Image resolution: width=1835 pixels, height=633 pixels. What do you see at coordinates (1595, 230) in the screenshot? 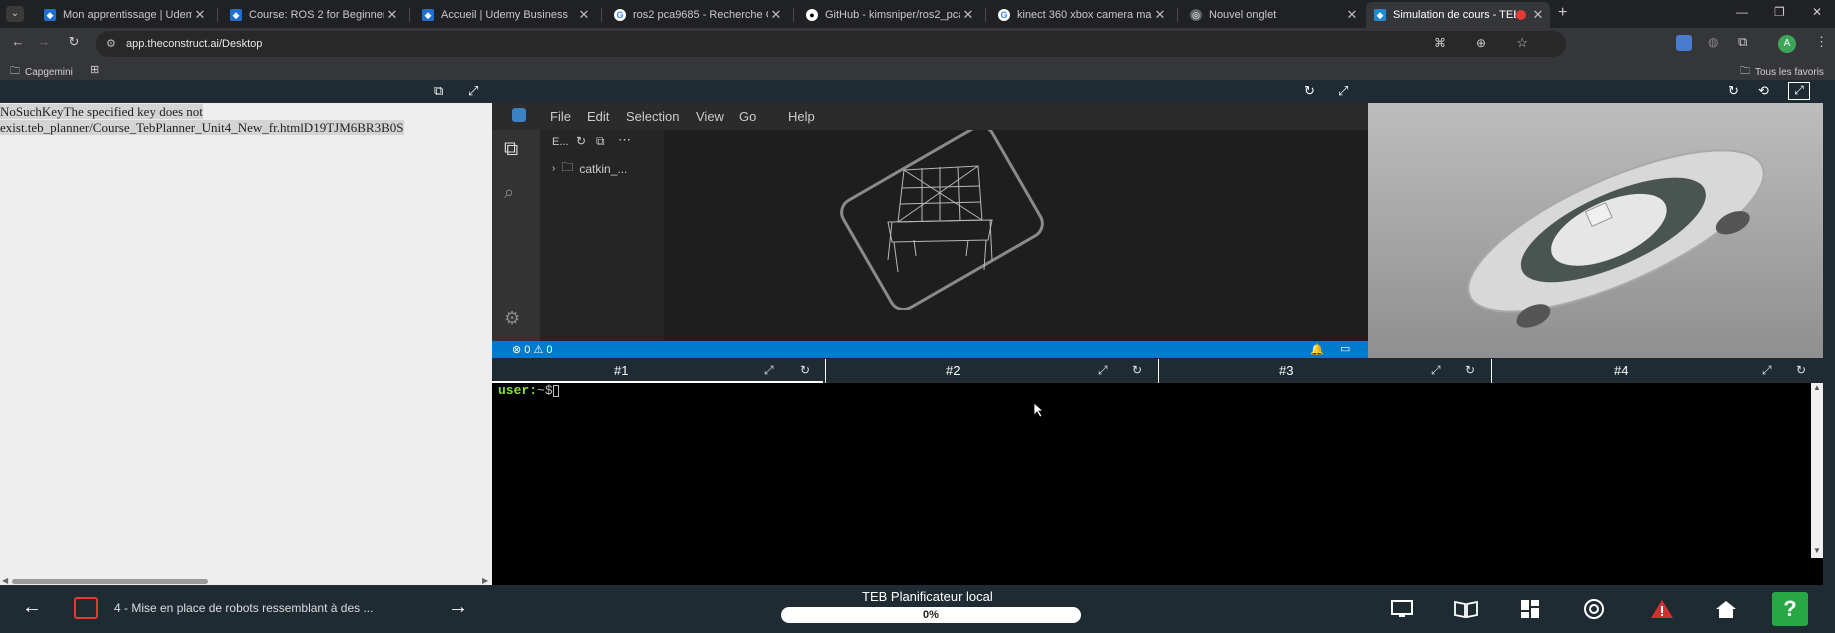
I see `gazebo-3d-view` at bounding box center [1595, 230].